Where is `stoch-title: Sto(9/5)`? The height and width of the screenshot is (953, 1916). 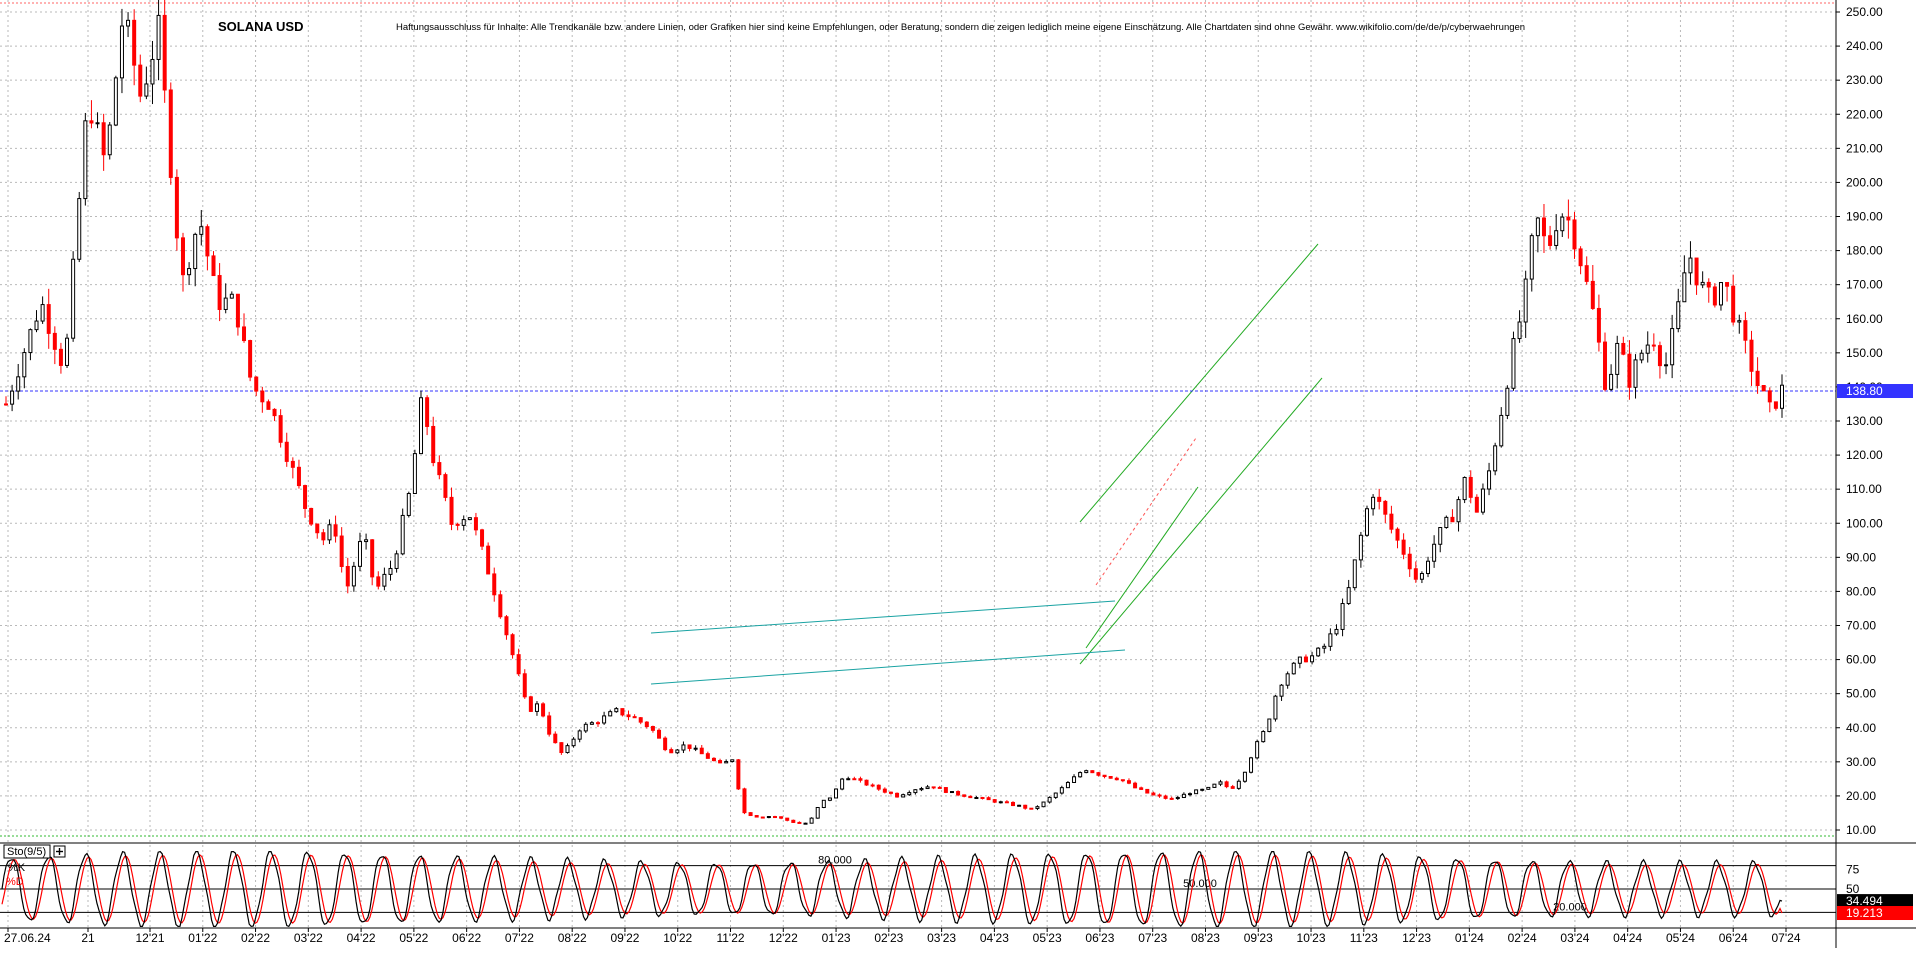 stoch-title: Sto(9/5) is located at coordinates (26, 852).